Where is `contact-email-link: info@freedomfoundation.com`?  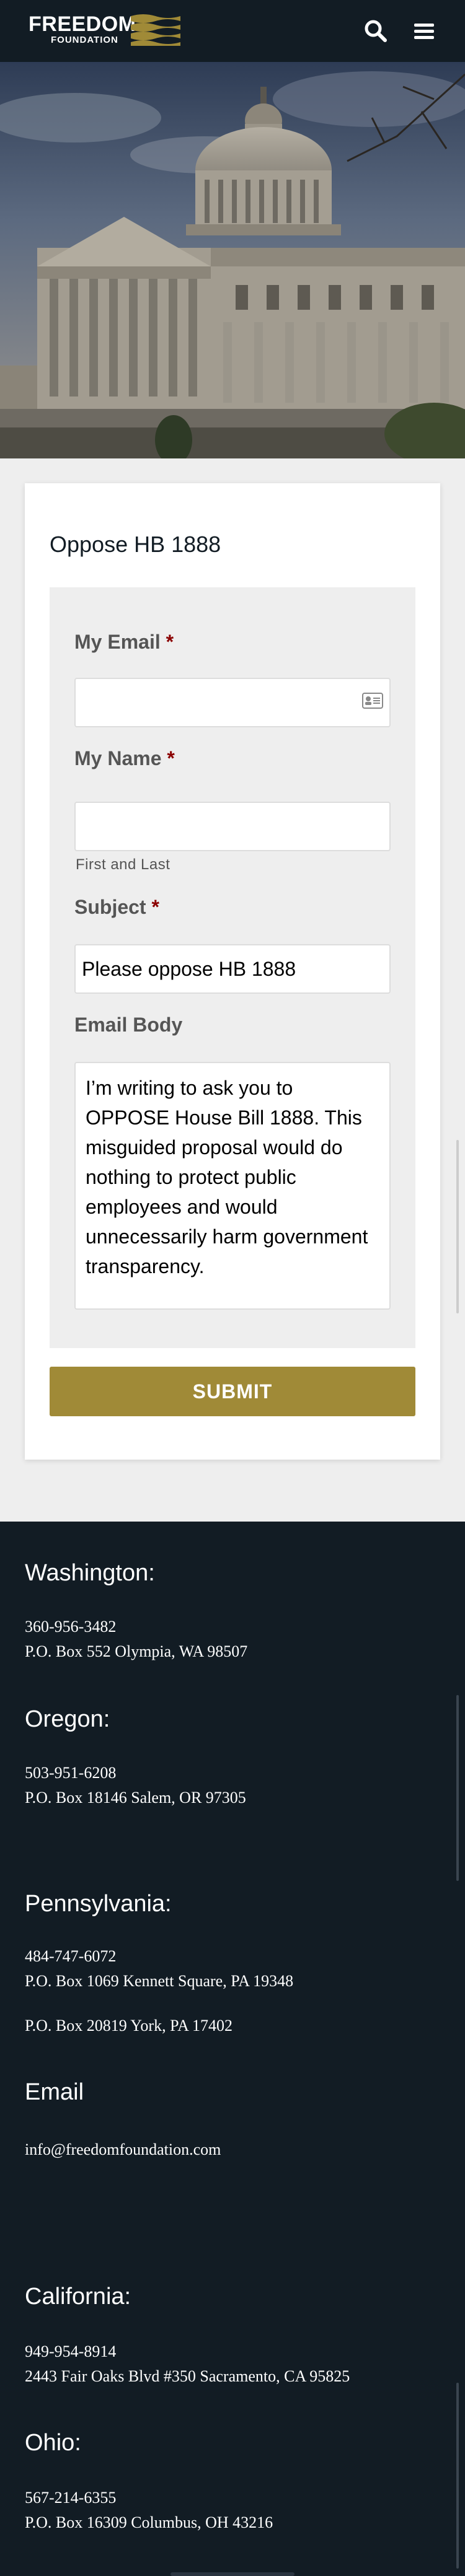 contact-email-link: info@freedomfoundation.com is located at coordinates (123, 2149).